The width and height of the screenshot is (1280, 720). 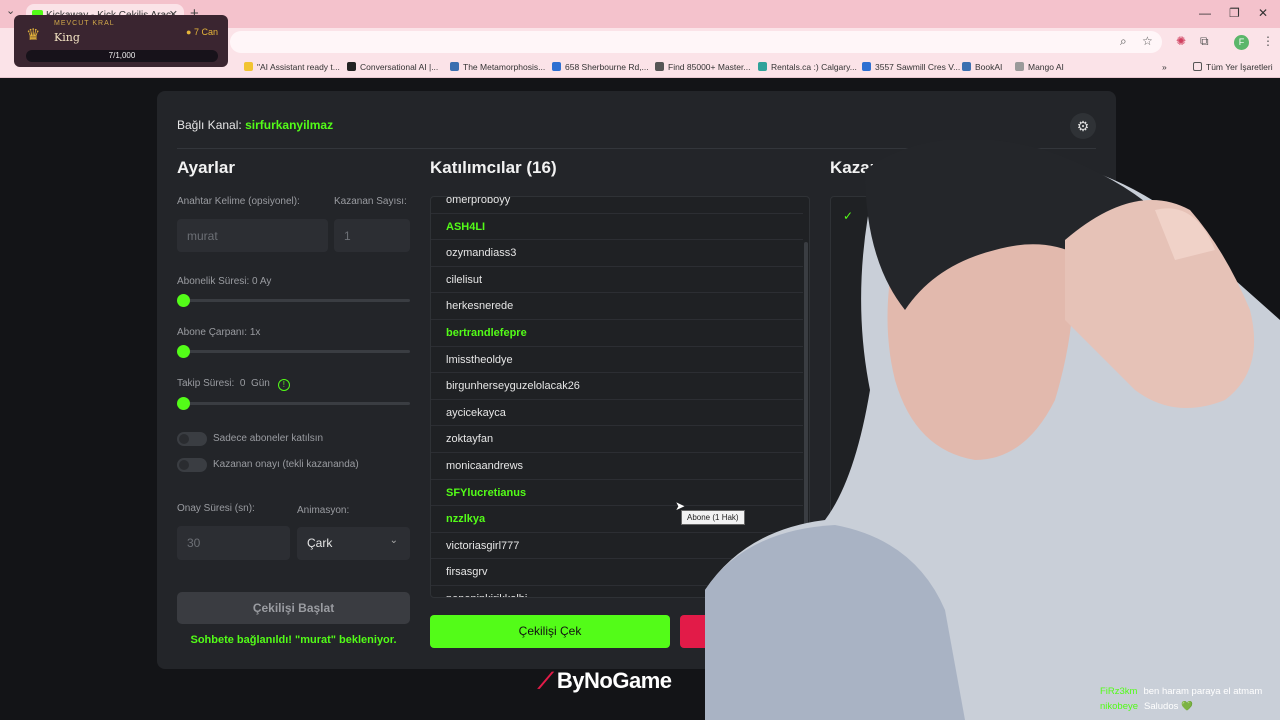 I want to click on menu-dots-icon: ⋮, so click(x=1268, y=41).